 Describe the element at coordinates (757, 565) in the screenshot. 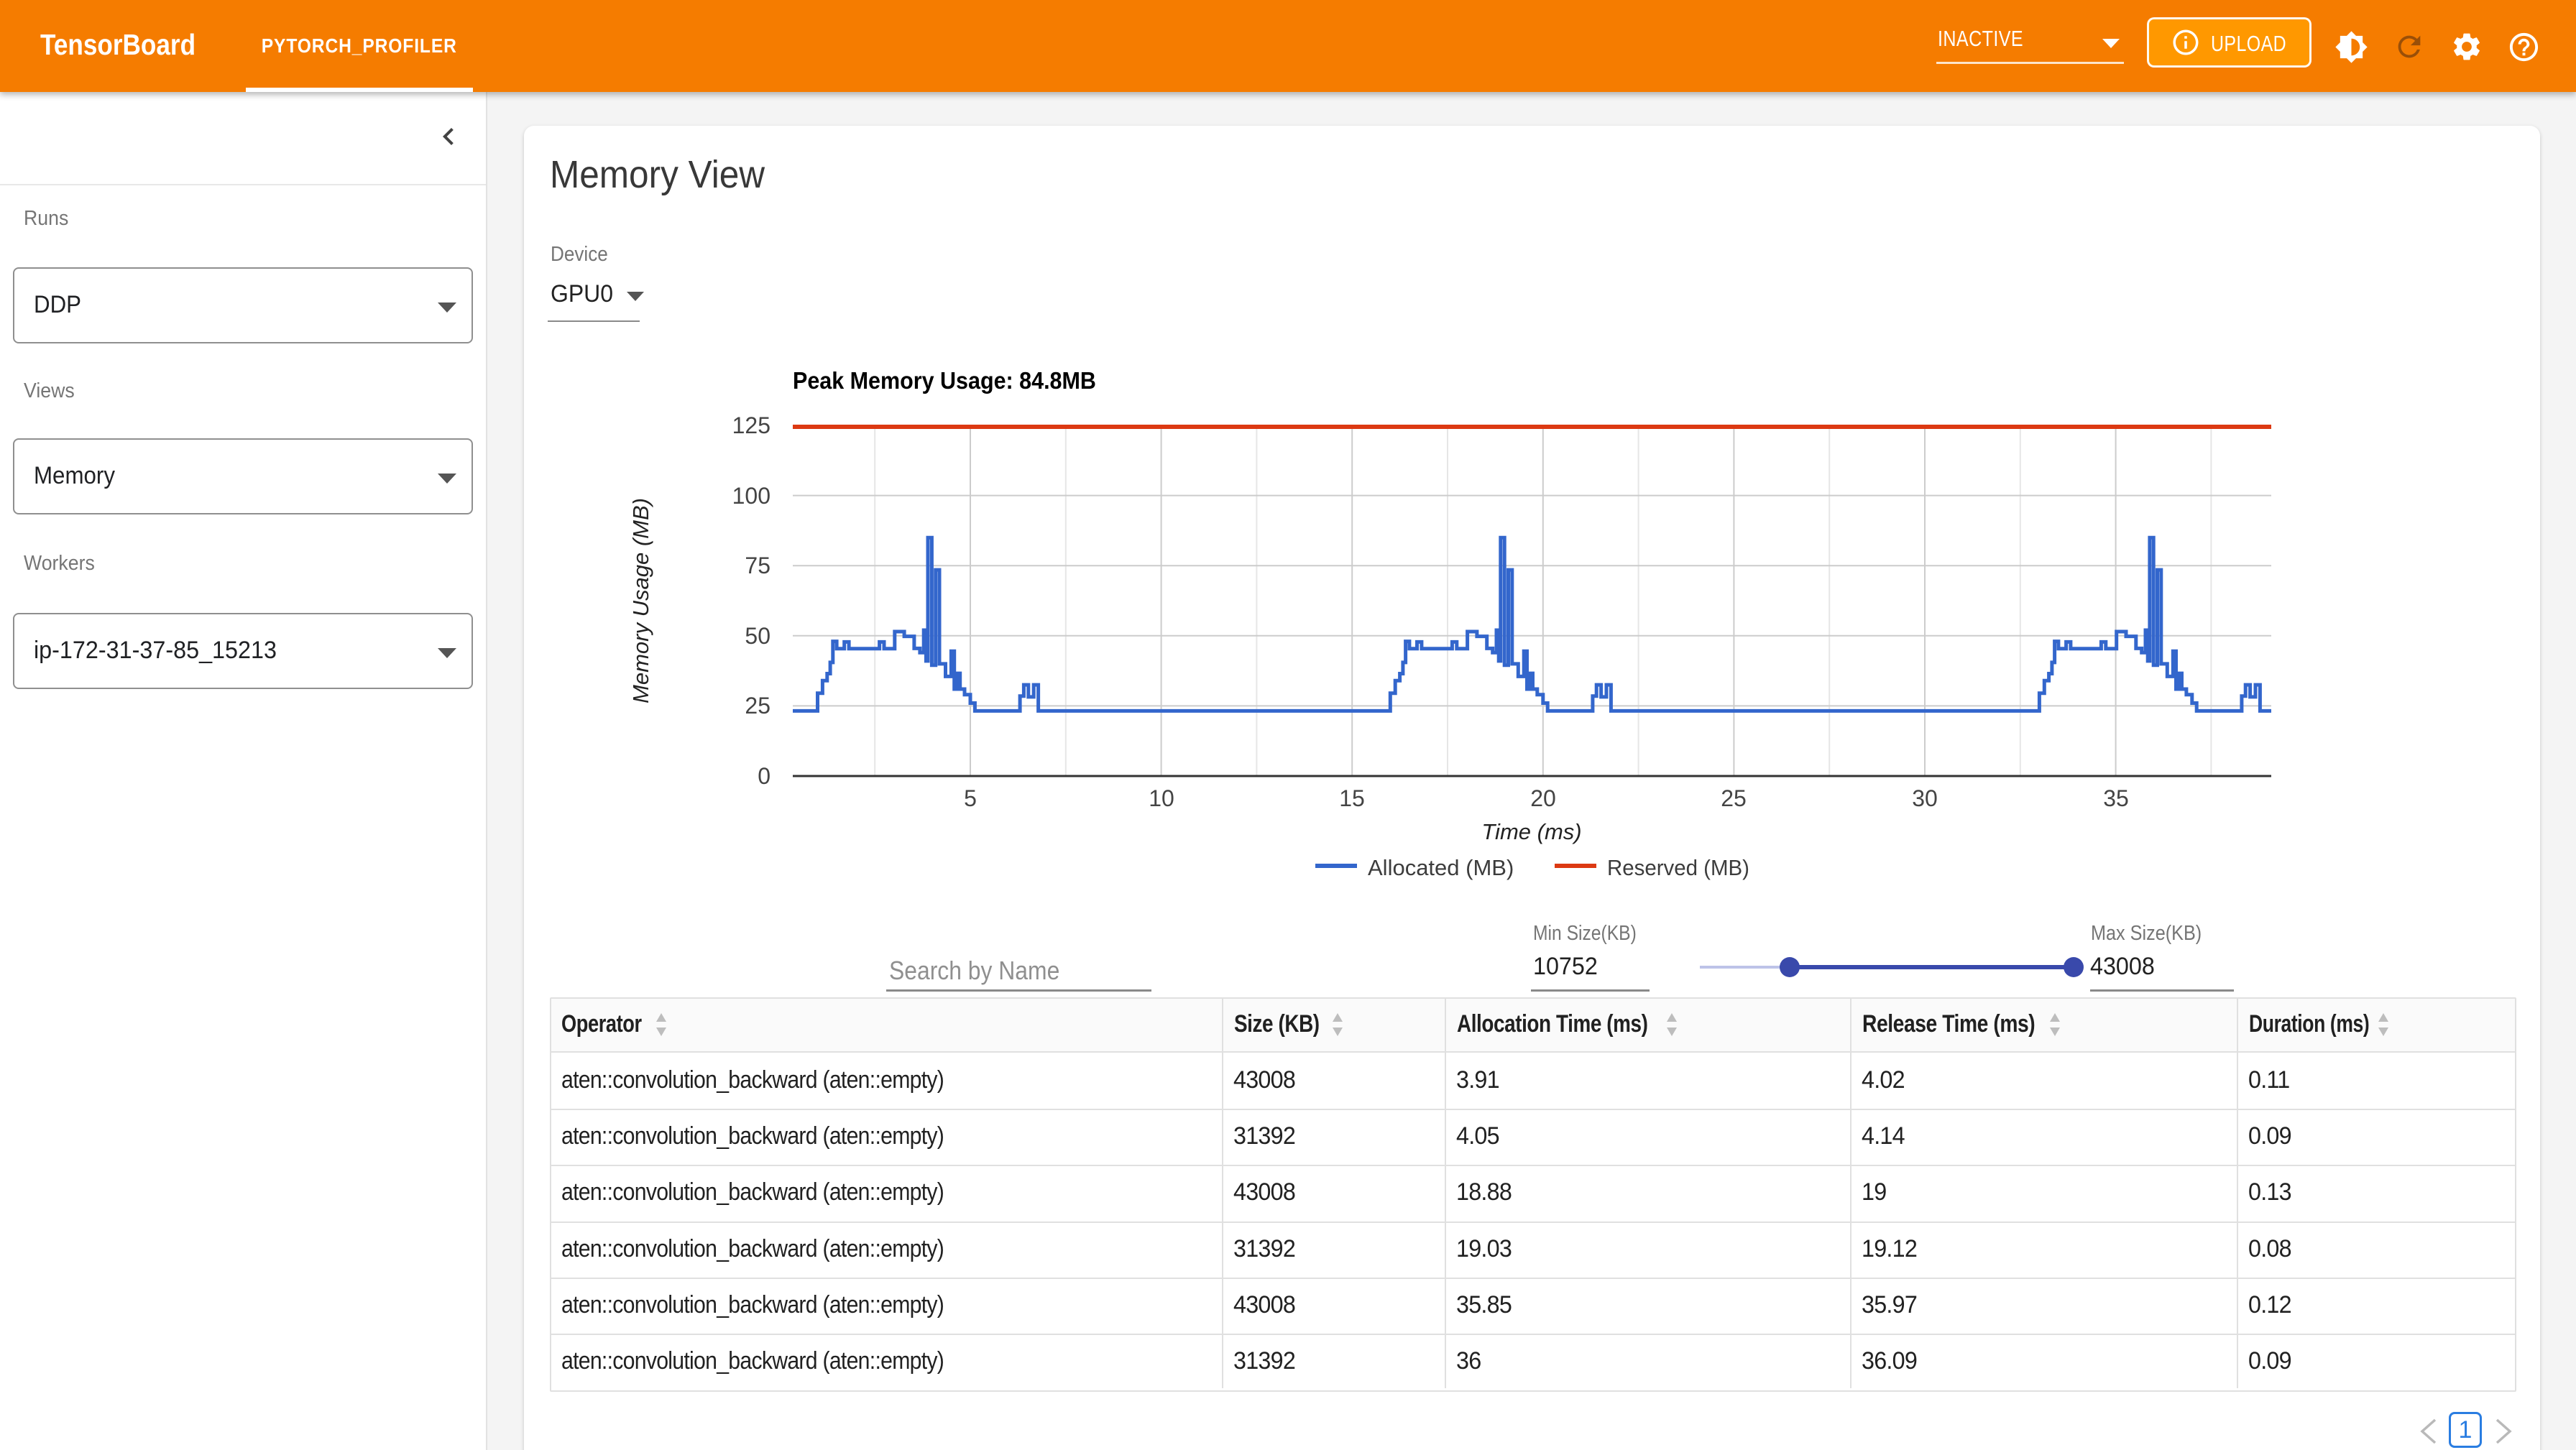

I see `svg-text: 75` at that location.